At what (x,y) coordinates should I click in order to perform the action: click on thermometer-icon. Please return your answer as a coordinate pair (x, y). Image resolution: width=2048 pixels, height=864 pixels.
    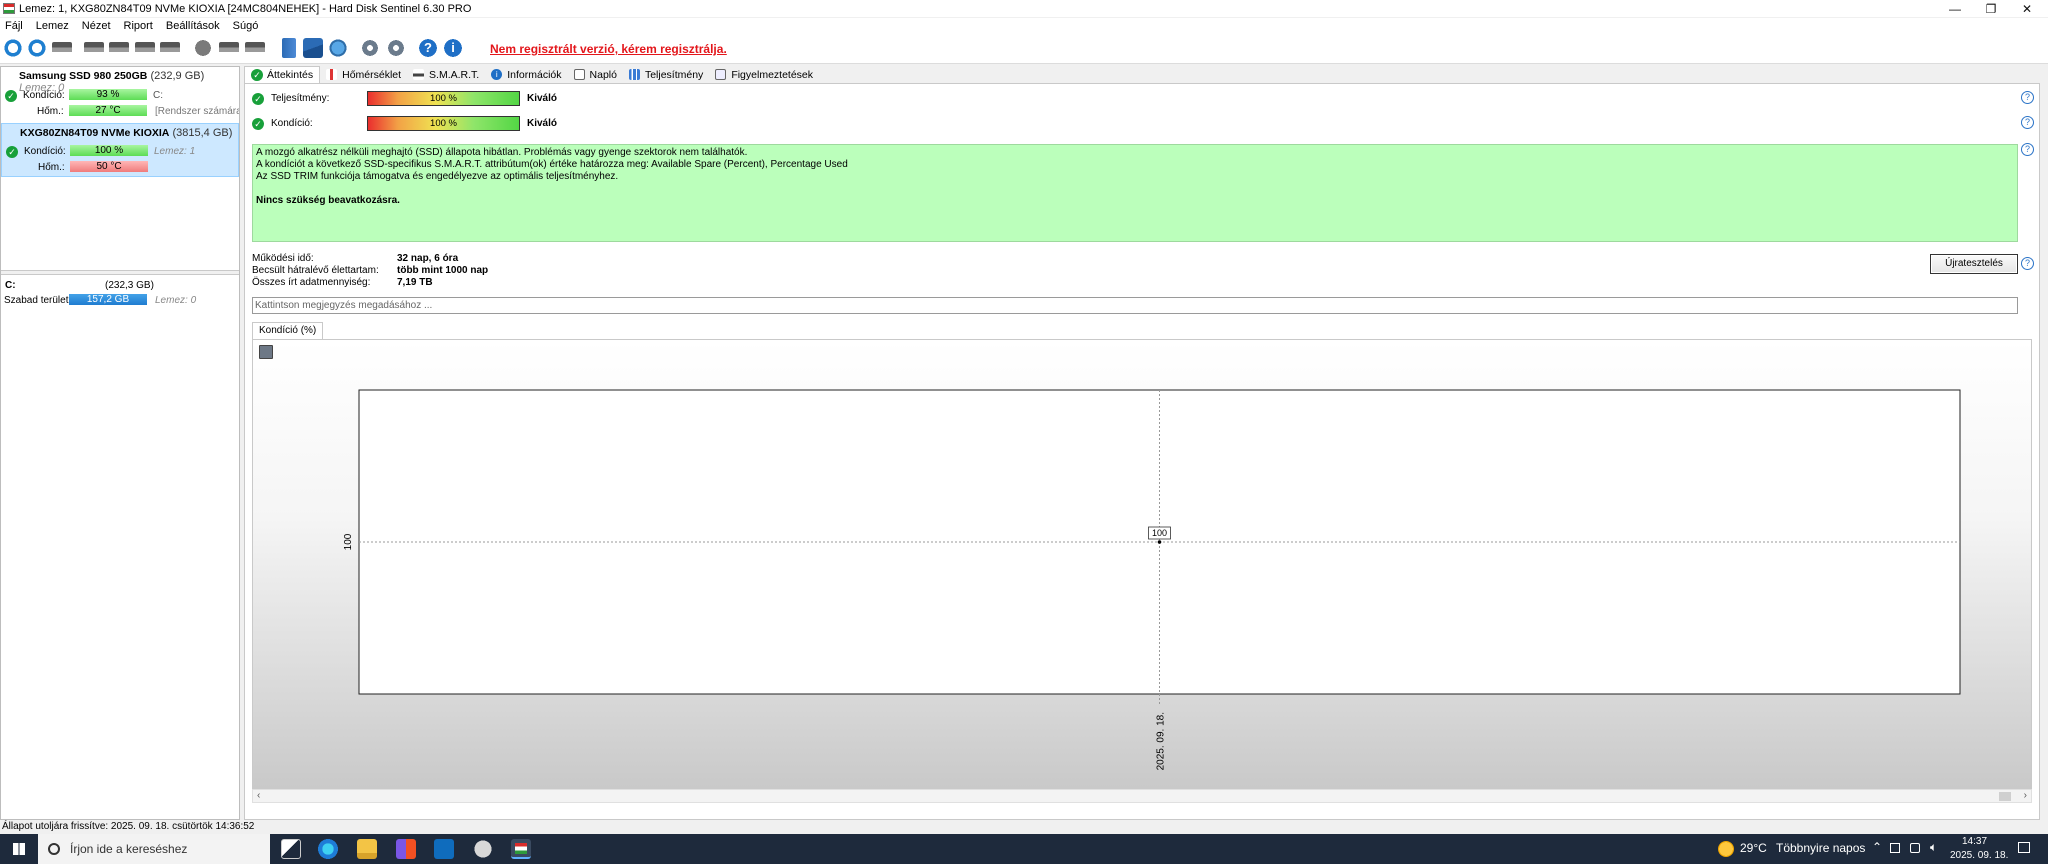
    Looking at the image, I should click on (332, 74).